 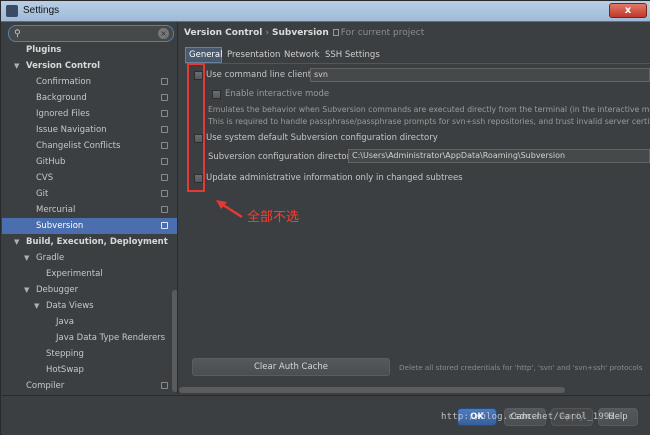 I want to click on content-scrollbar, so click(x=372, y=390).